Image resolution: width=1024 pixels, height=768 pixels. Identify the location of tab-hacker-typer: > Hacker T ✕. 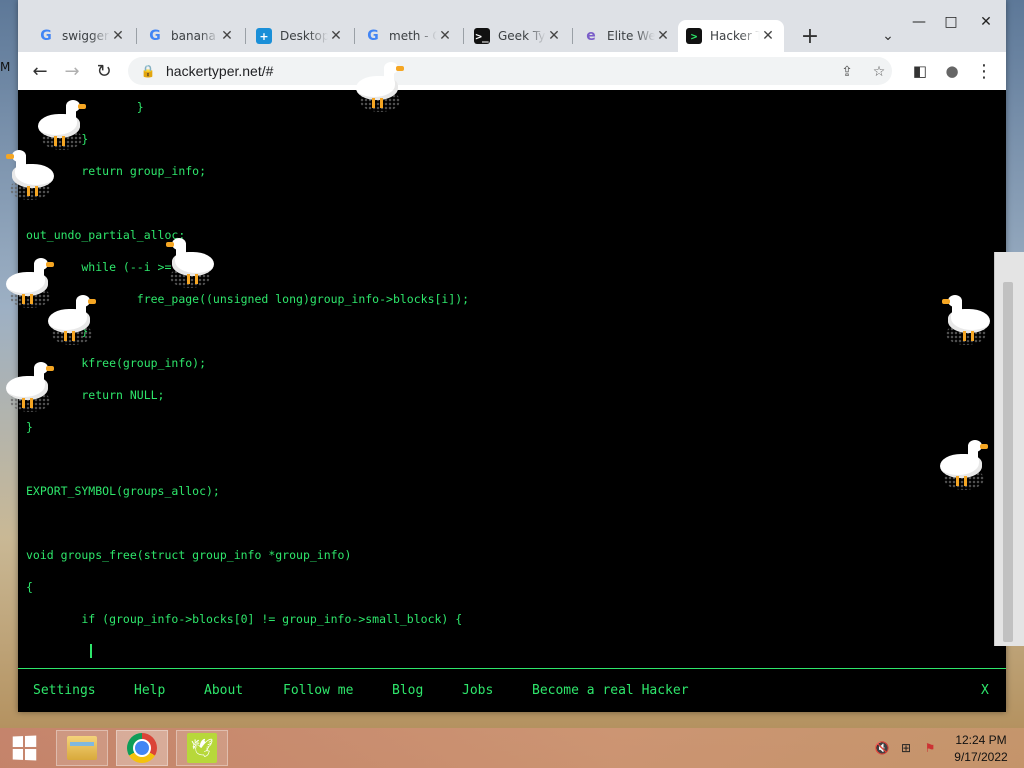
(731, 36).